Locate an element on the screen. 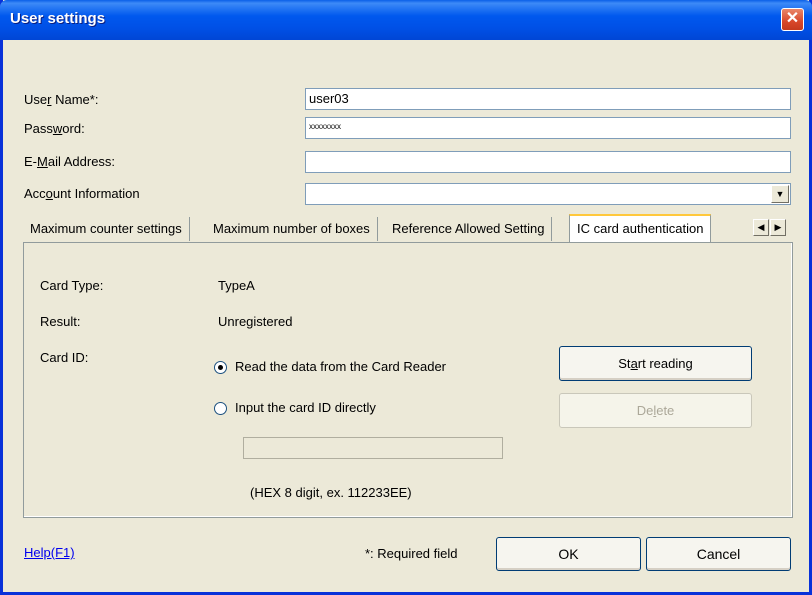  hex-hint: (HEX 8 digit, ex. 112233EE) is located at coordinates (331, 492).